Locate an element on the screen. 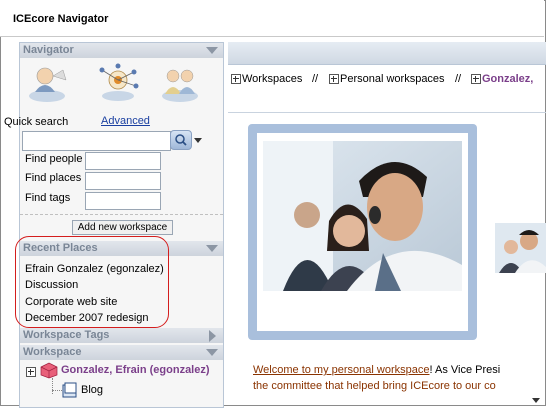 The height and width of the screenshot is (408, 546). myspace-icon is located at coordinates (47, 83).